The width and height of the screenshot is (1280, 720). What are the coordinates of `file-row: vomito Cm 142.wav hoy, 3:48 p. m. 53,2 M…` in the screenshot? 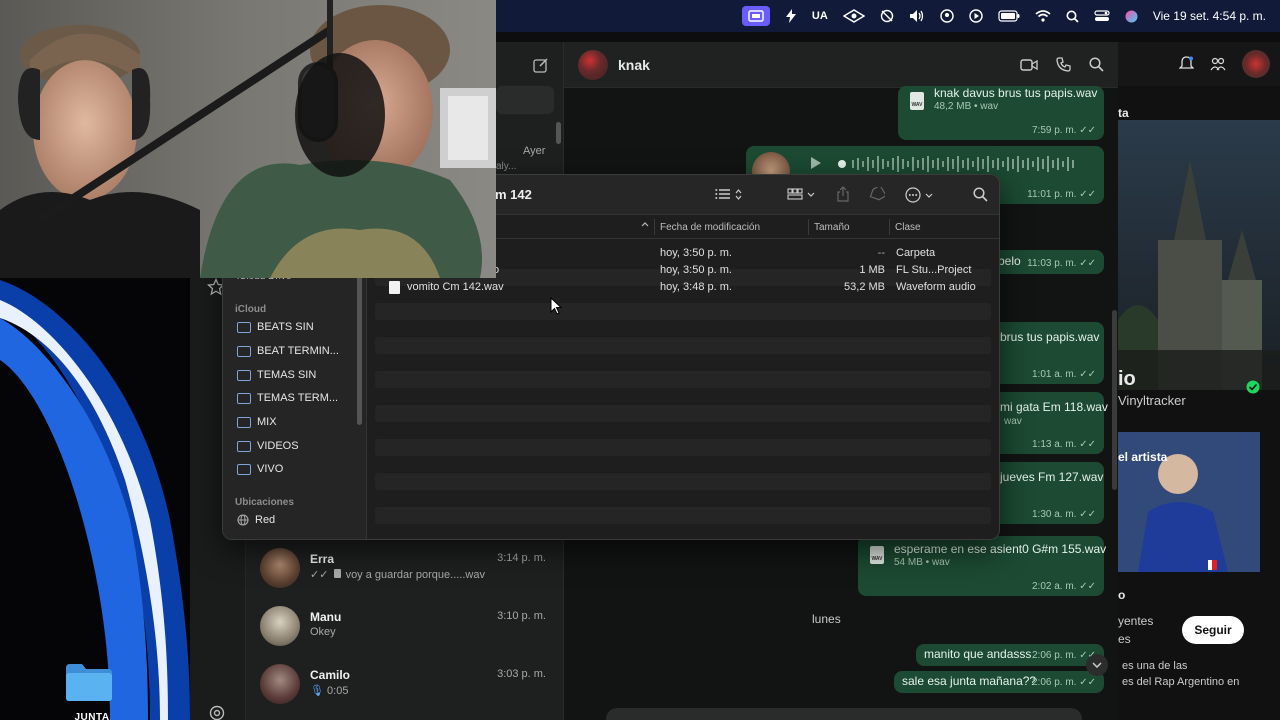 It's located at (685, 287).